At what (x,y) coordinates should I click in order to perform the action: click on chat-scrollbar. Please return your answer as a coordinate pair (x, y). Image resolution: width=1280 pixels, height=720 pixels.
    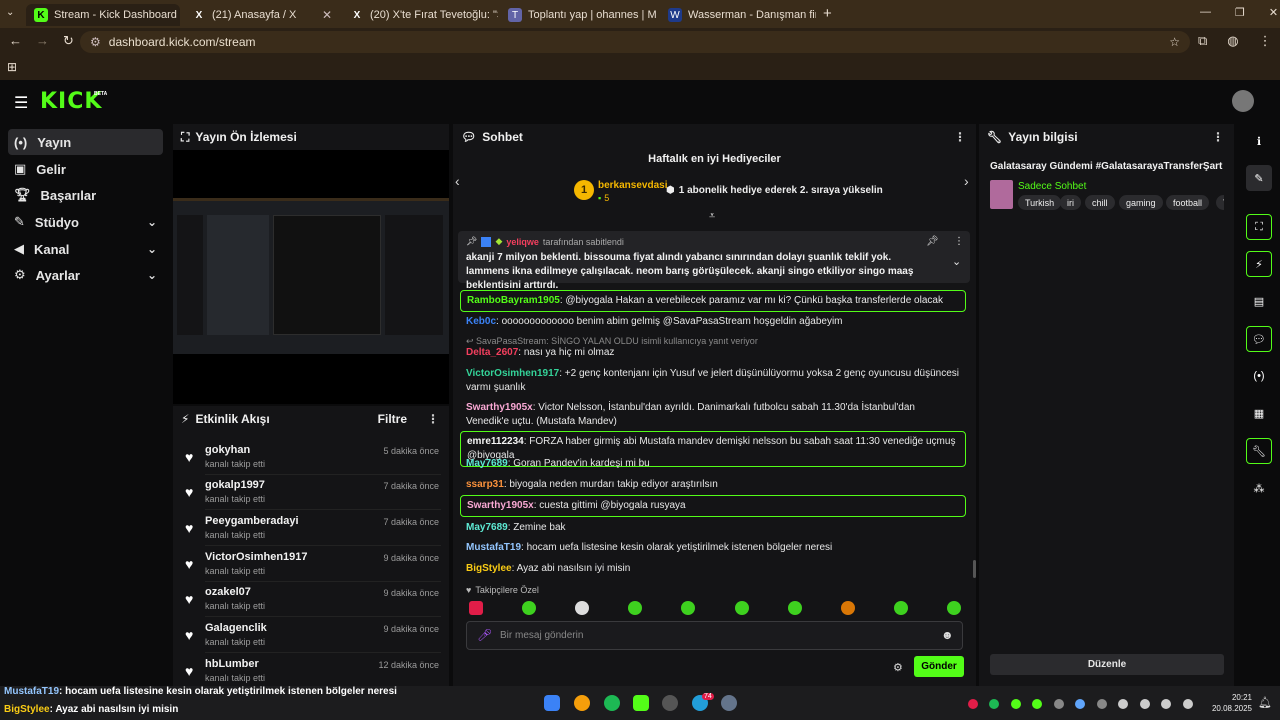
    Looking at the image, I should click on (974, 569).